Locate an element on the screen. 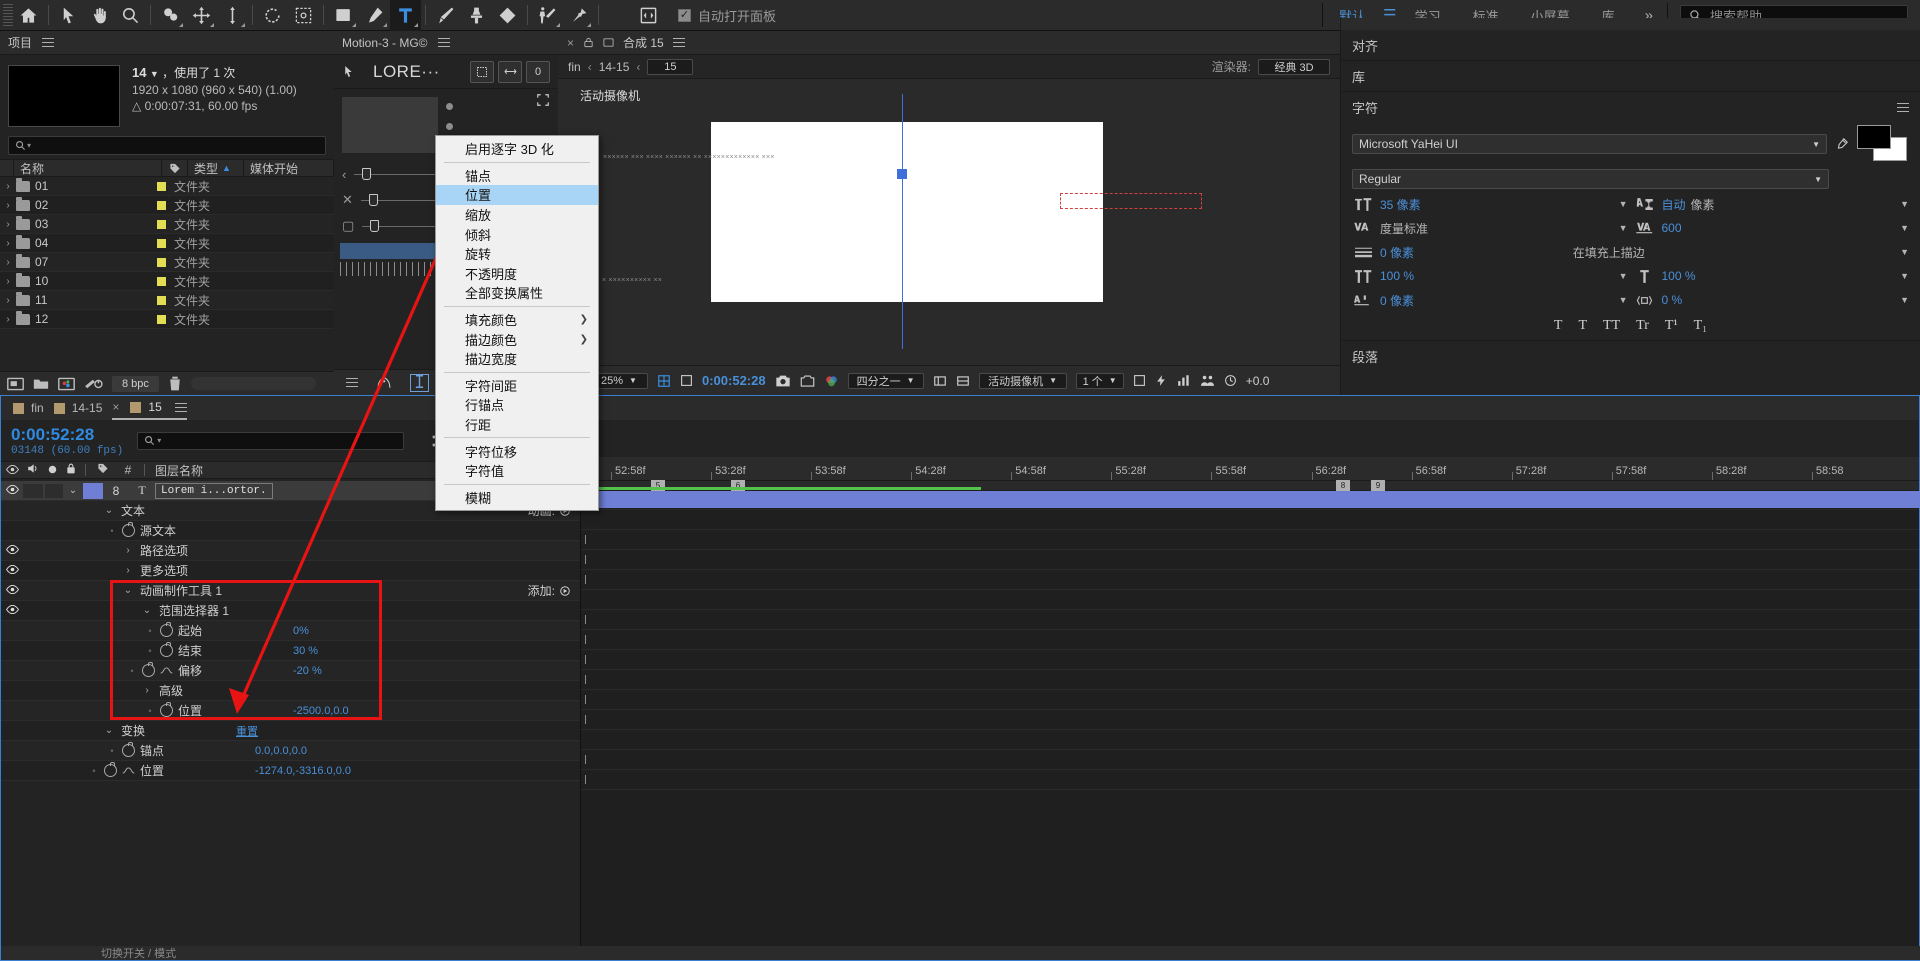 This screenshot has width=1920, height=961. menu-item: 字符位移 is located at coordinates (517, 451).